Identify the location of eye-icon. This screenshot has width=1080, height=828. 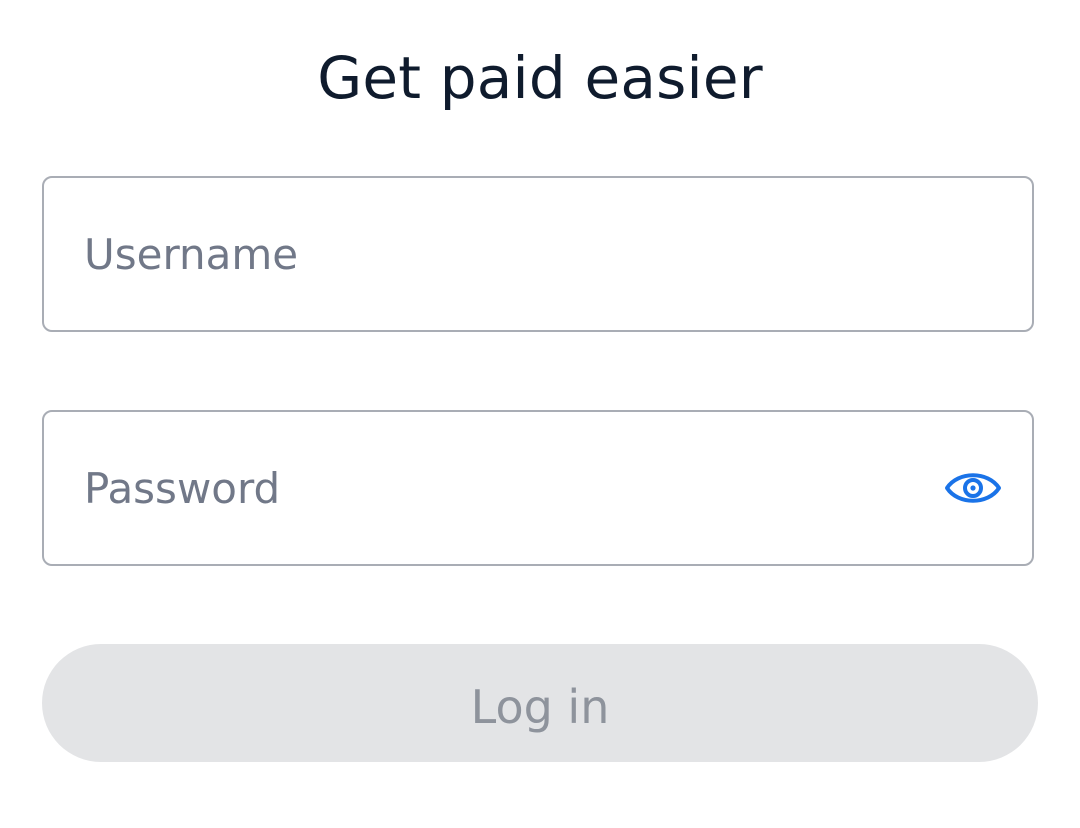
(973, 488).